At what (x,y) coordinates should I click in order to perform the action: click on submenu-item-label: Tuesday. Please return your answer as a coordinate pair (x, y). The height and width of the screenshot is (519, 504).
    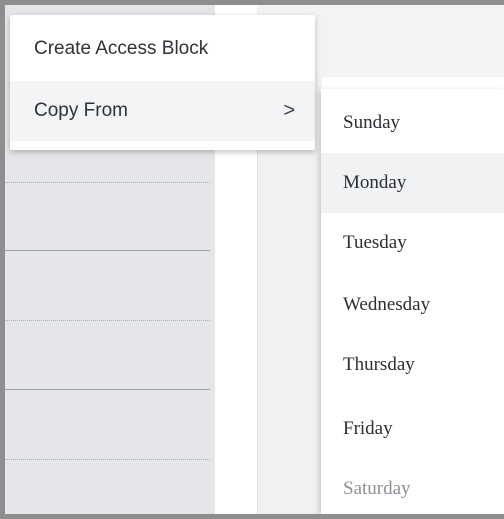
    Looking at the image, I should click on (375, 242).